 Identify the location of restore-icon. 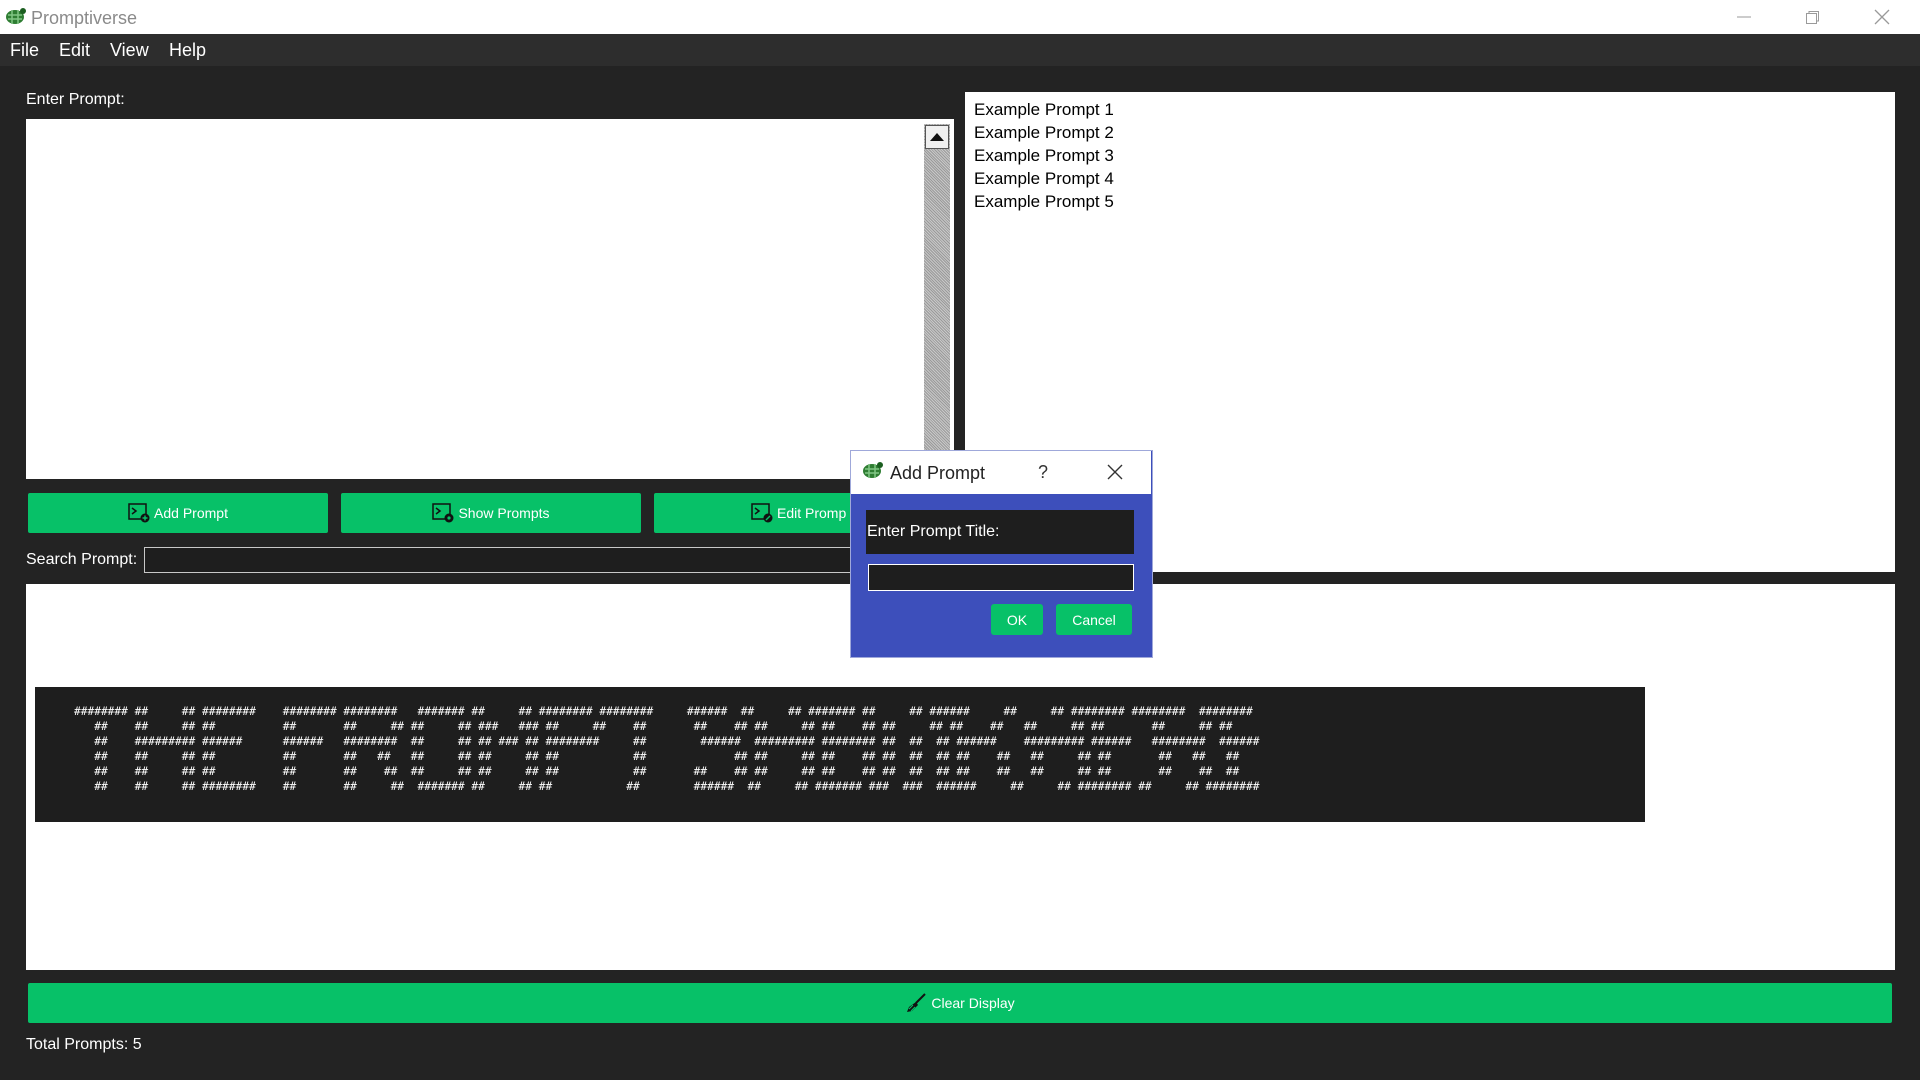
(1812, 17).